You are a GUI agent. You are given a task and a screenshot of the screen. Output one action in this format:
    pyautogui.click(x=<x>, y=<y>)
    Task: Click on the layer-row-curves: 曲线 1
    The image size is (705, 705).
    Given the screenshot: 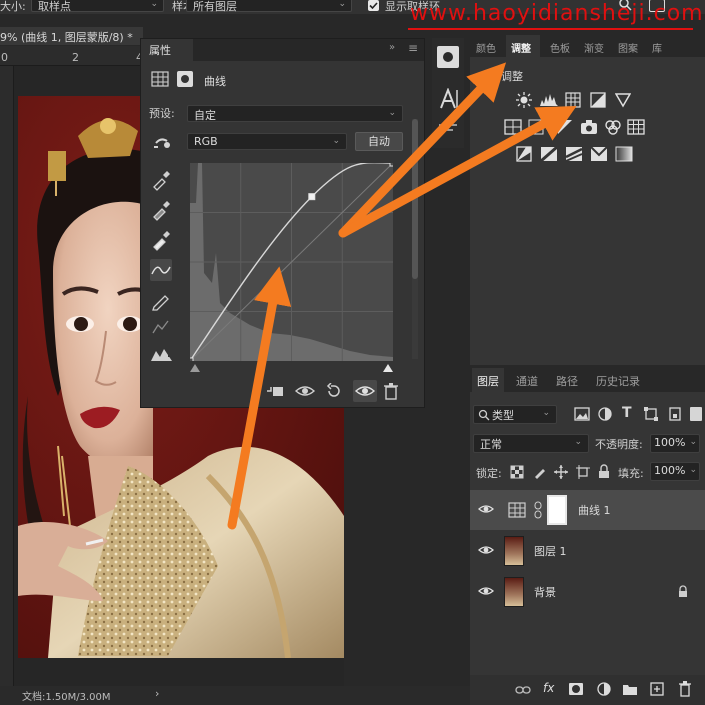 What is the action you would take?
    pyautogui.click(x=587, y=510)
    